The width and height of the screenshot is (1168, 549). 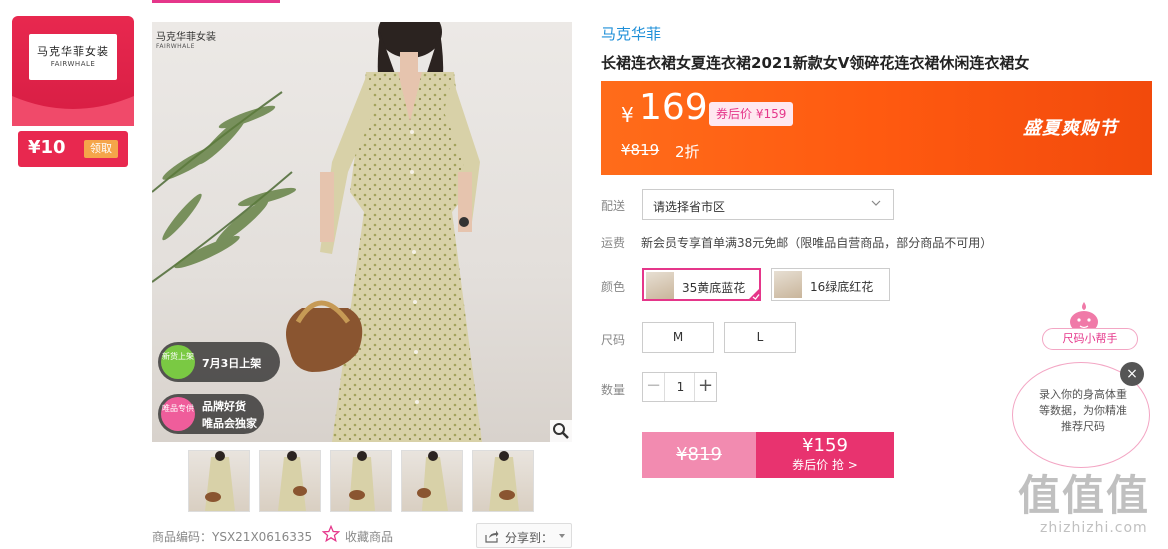 I want to click on size-helper-widget: 尺码小帮手 录入你的身高体重等数据，为你精准推荐尺码 ×, so click(x=1085, y=387).